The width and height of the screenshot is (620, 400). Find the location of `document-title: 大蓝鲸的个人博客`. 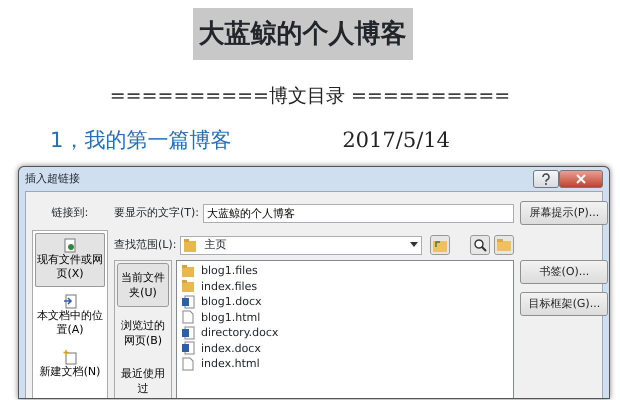

document-title: 大蓝鲸的个人博客 is located at coordinates (302, 34).